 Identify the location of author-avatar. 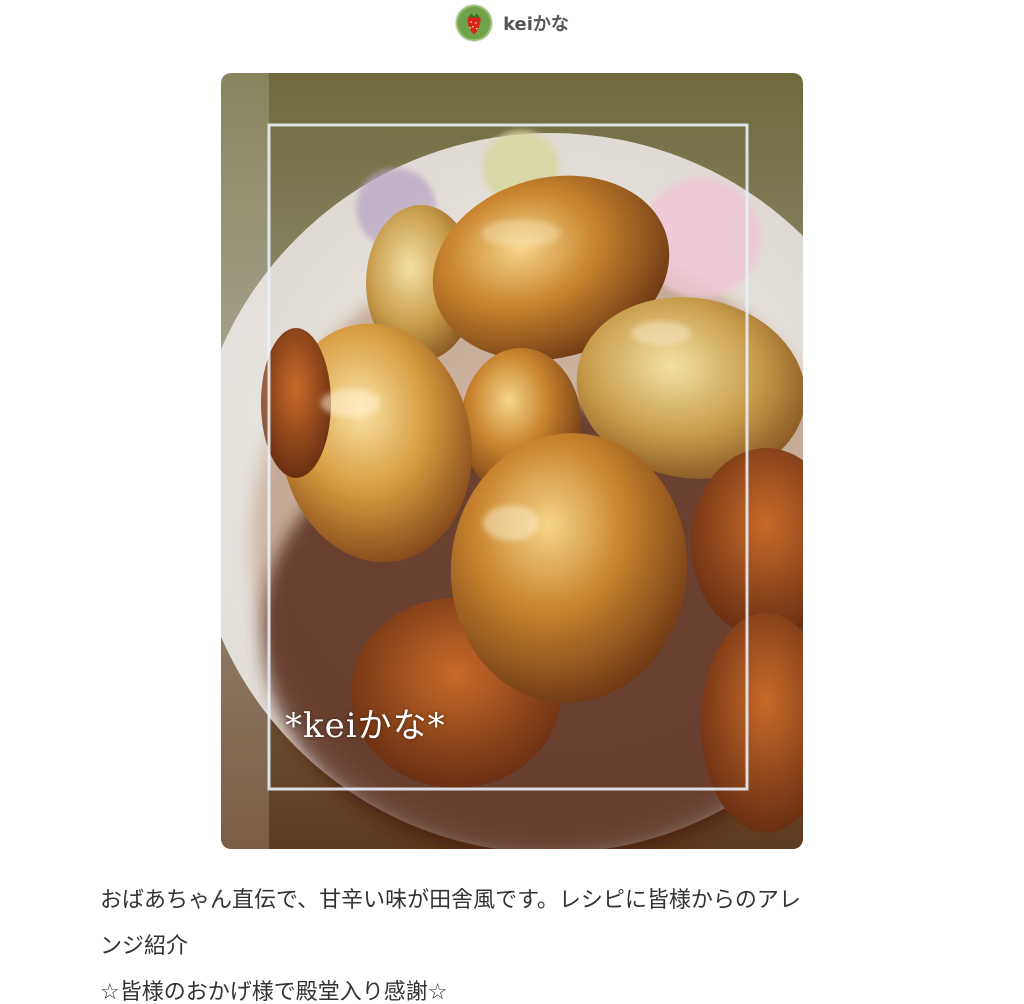
(474, 23).